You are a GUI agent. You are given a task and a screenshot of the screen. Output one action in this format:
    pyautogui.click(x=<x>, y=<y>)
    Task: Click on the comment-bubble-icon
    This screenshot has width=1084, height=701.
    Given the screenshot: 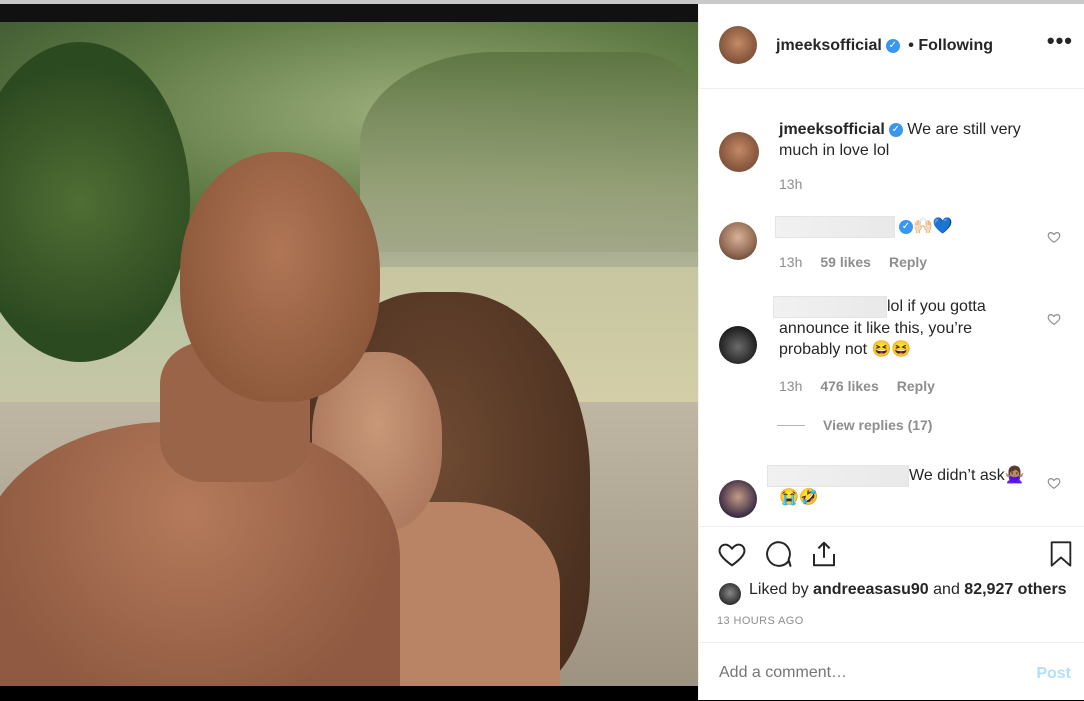 What is the action you would take?
    pyautogui.click(x=778, y=554)
    